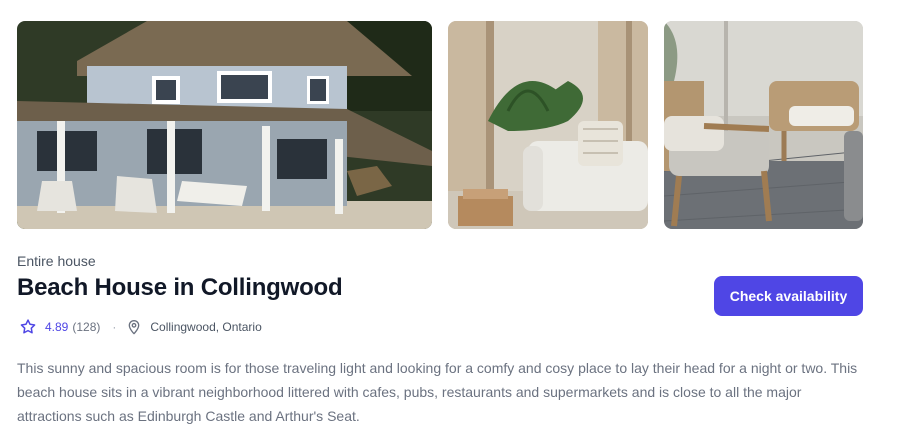 The width and height of the screenshot is (898, 439). I want to click on review-count: (128), so click(86, 327).